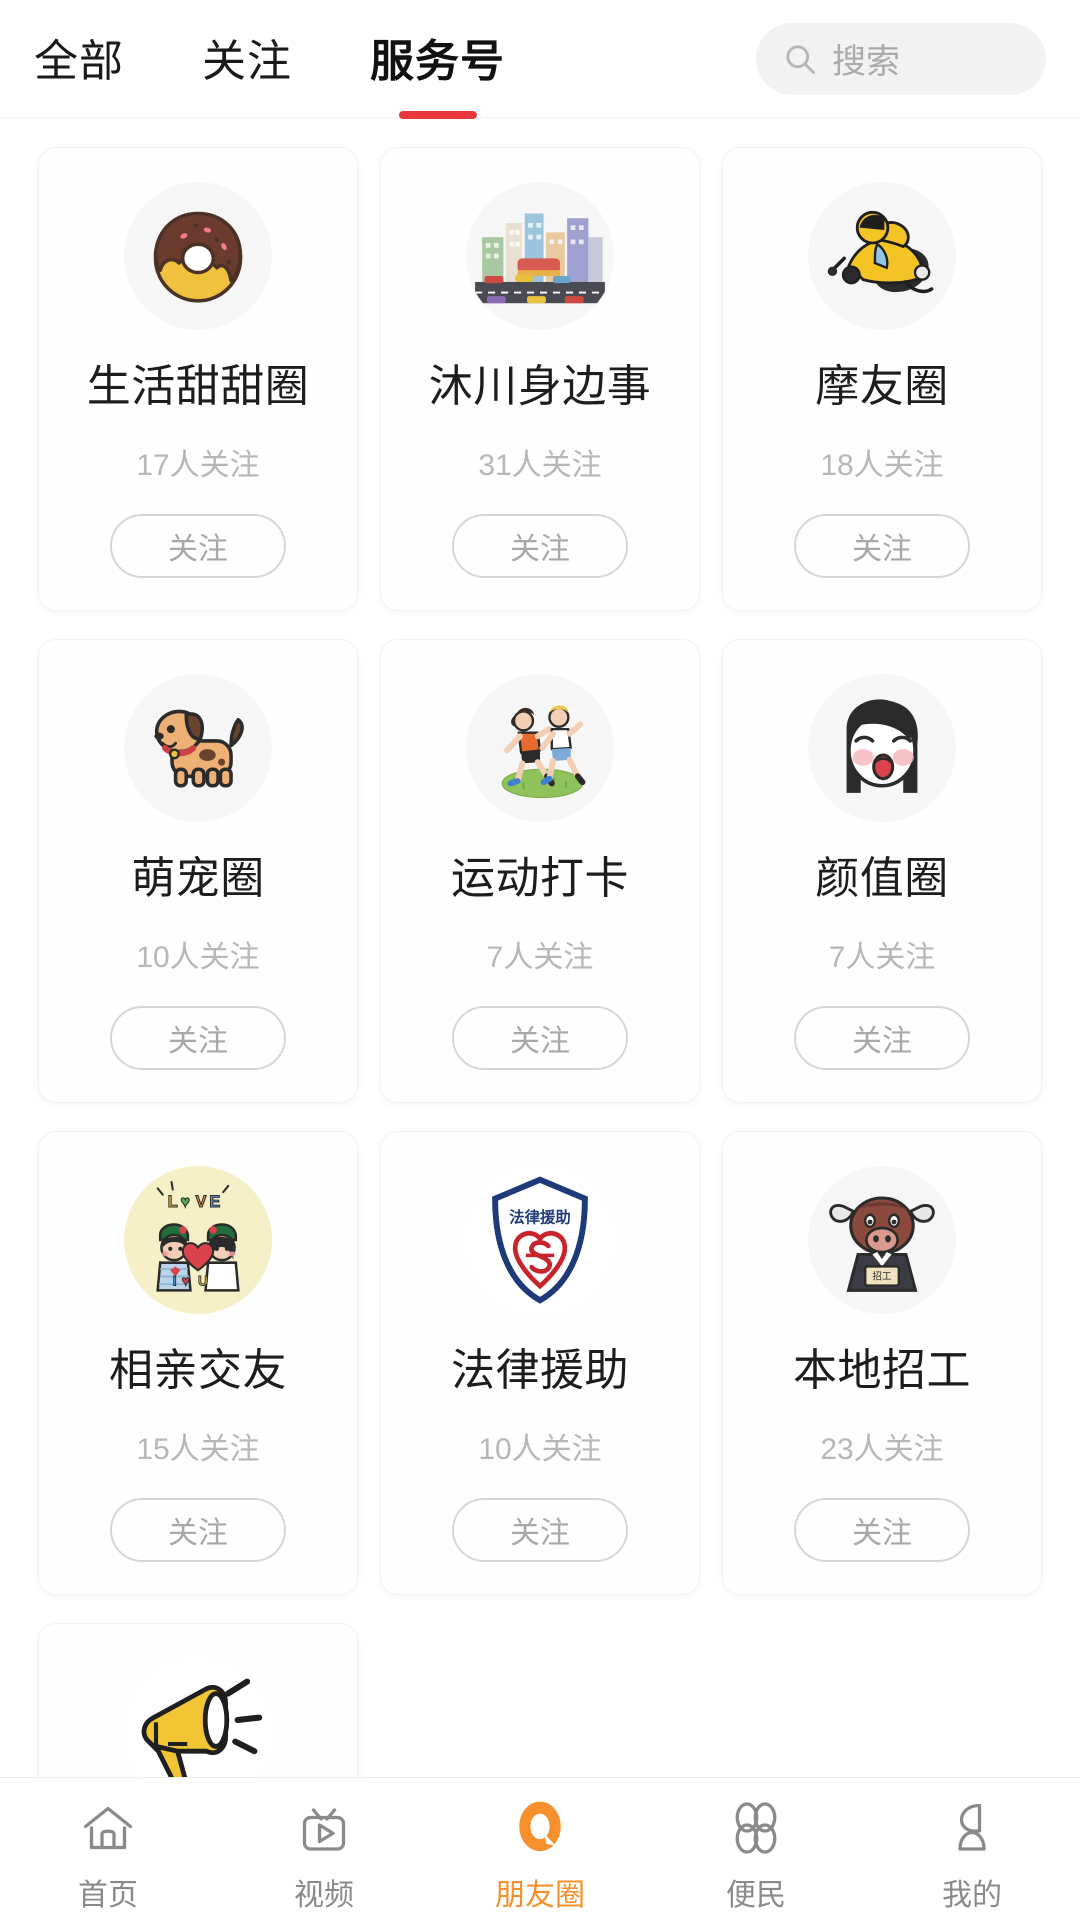 The image size is (1080, 1920). I want to click on nav-item-mine: 我的, so click(972, 1854).